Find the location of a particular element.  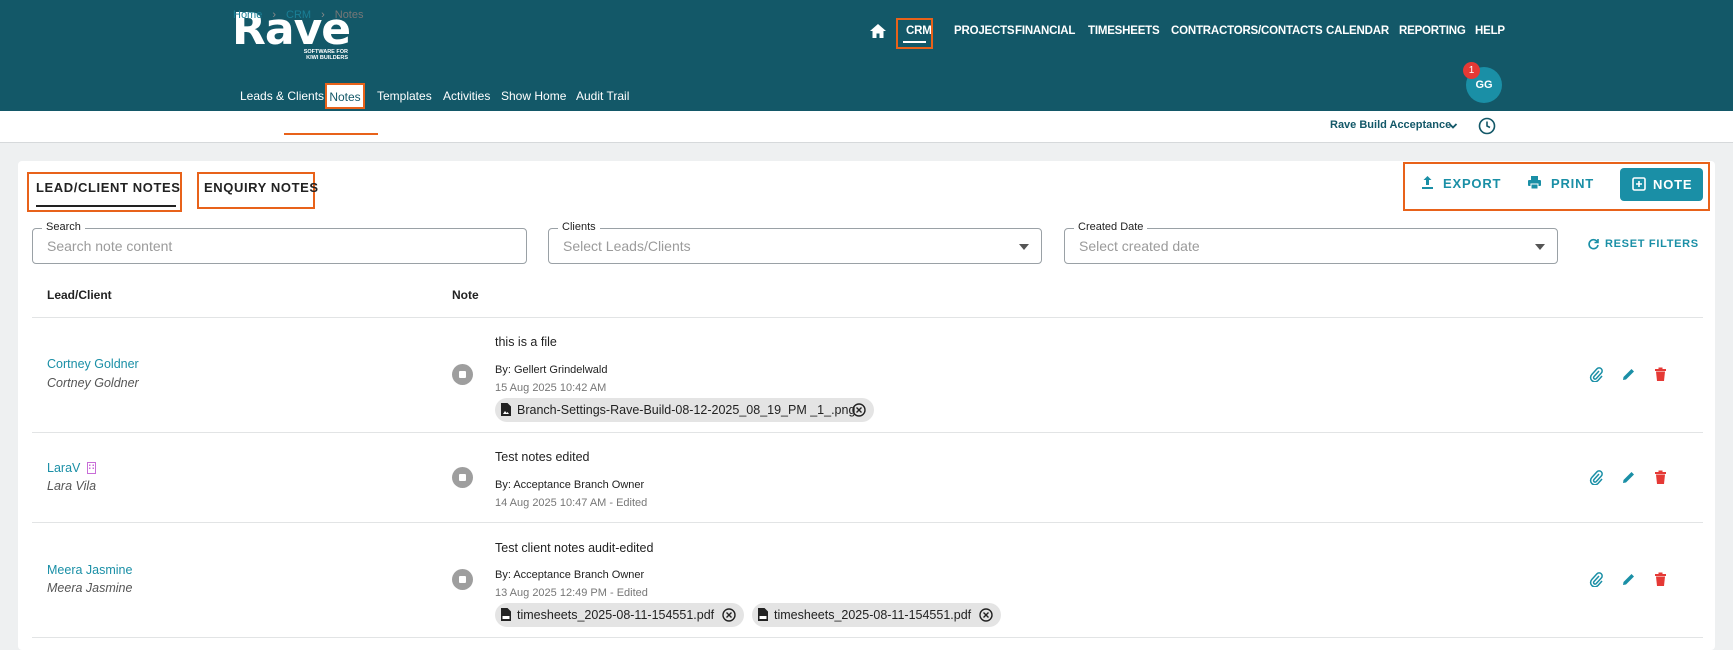

breadcrumb: Home › CRM › Notes is located at coordinates (298, 15).